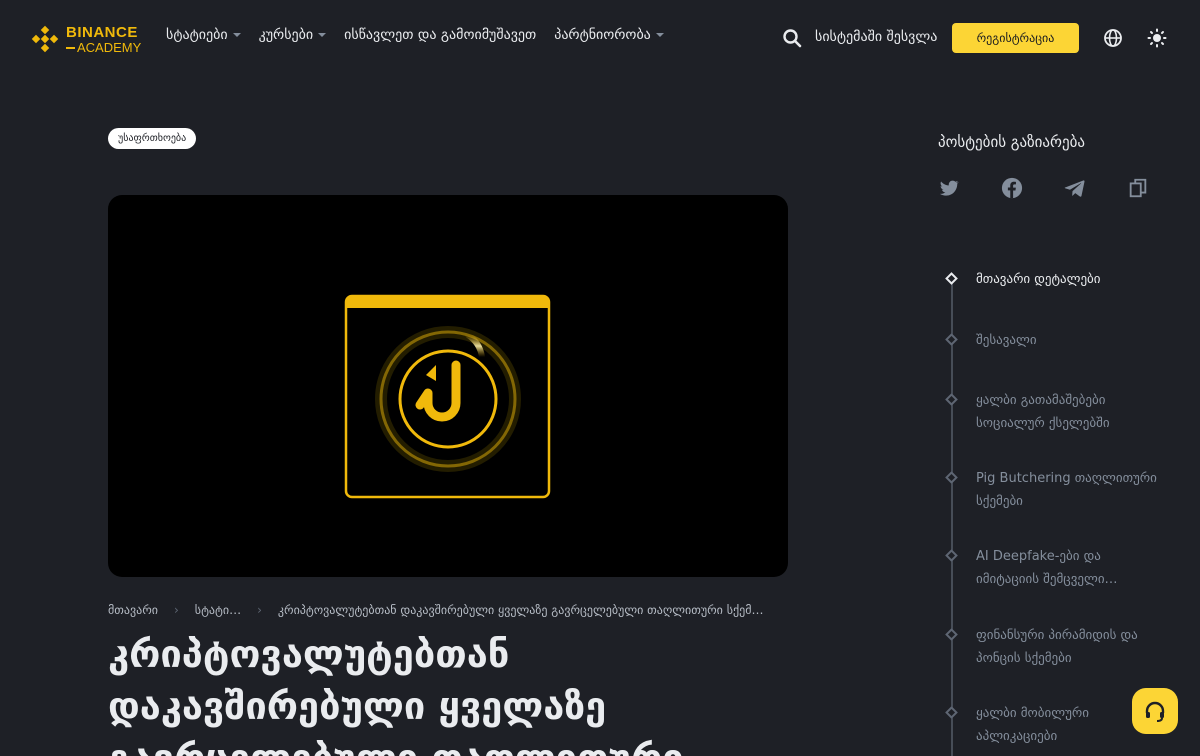 The image size is (1200, 756). What do you see at coordinates (876, 37) in the screenshot?
I see `login-link: სისტემაში შესვლა` at bounding box center [876, 37].